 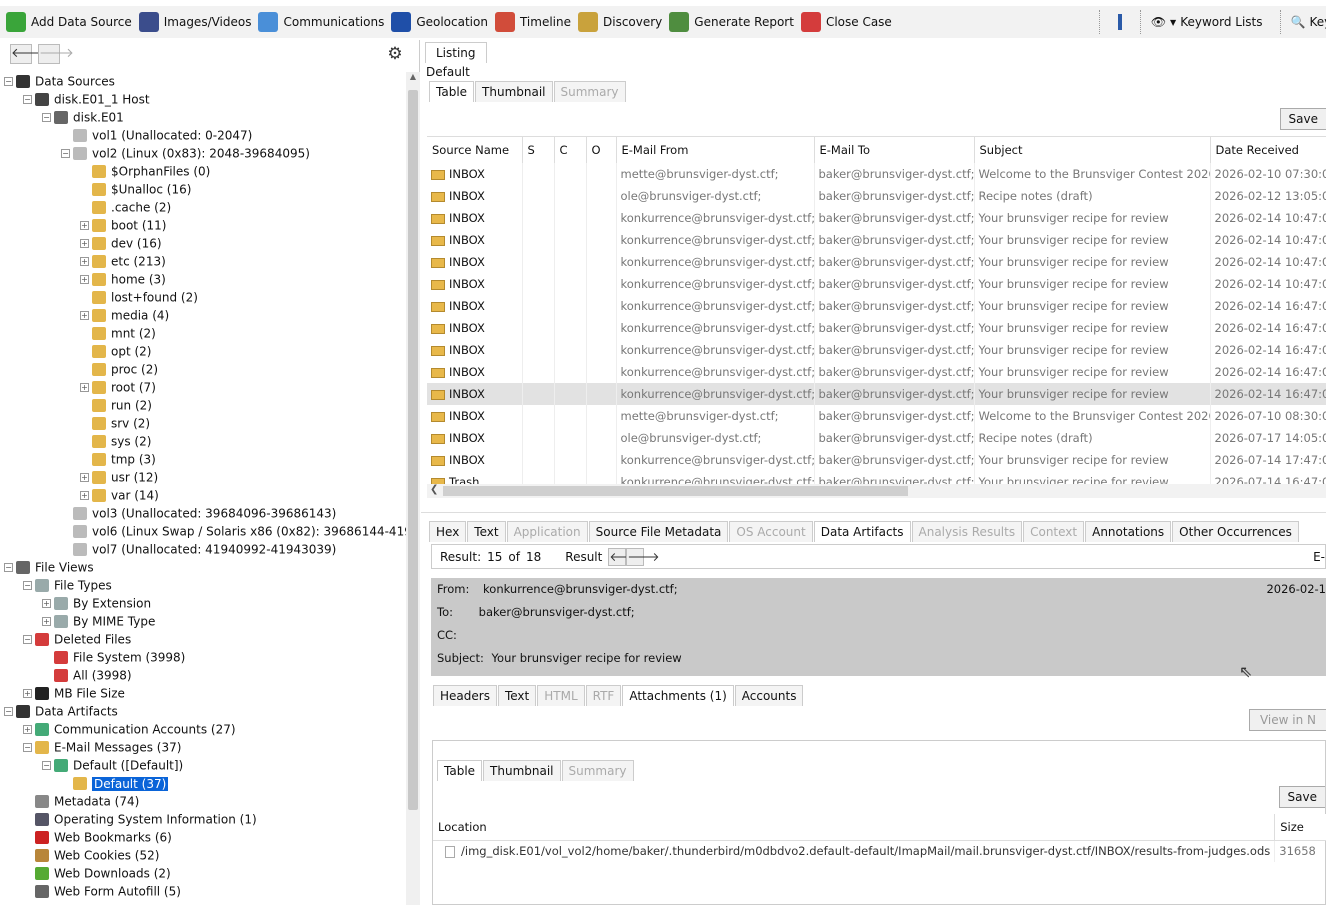 What do you see at coordinates (203, 891) in the screenshot?
I see `tree-node: Web Form Autofill (5)` at bounding box center [203, 891].